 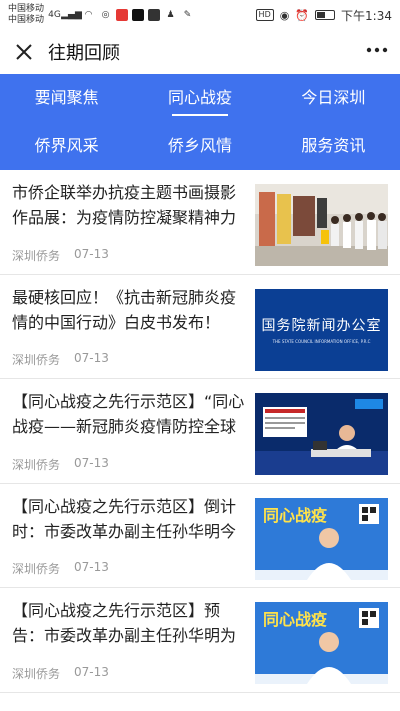 What do you see at coordinates (26, 20) in the screenshot?
I see `carrier-2: 中国移动` at bounding box center [26, 20].